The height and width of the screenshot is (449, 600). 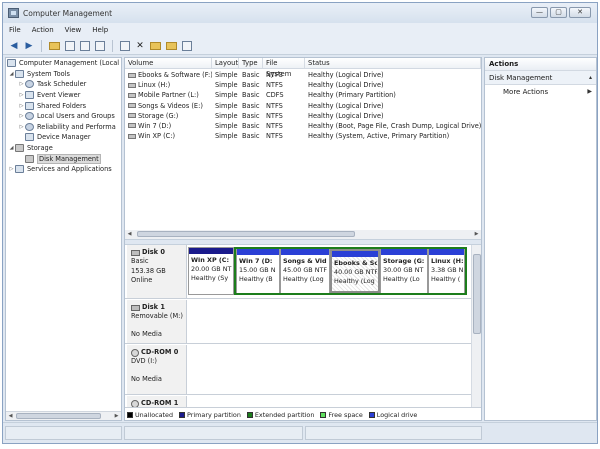 I want to click on menu-file: File, so click(x=15, y=30).